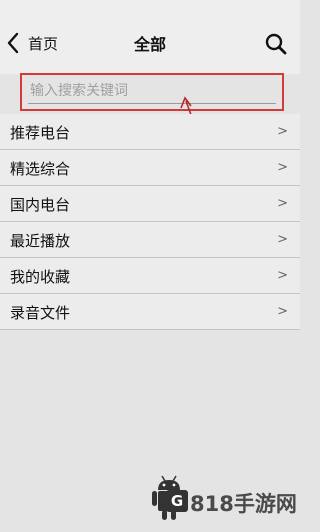 Image resolution: width=320 pixels, height=532 pixels. What do you see at coordinates (40, 205) in the screenshot?
I see `list-item-label: 国内电台` at bounding box center [40, 205].